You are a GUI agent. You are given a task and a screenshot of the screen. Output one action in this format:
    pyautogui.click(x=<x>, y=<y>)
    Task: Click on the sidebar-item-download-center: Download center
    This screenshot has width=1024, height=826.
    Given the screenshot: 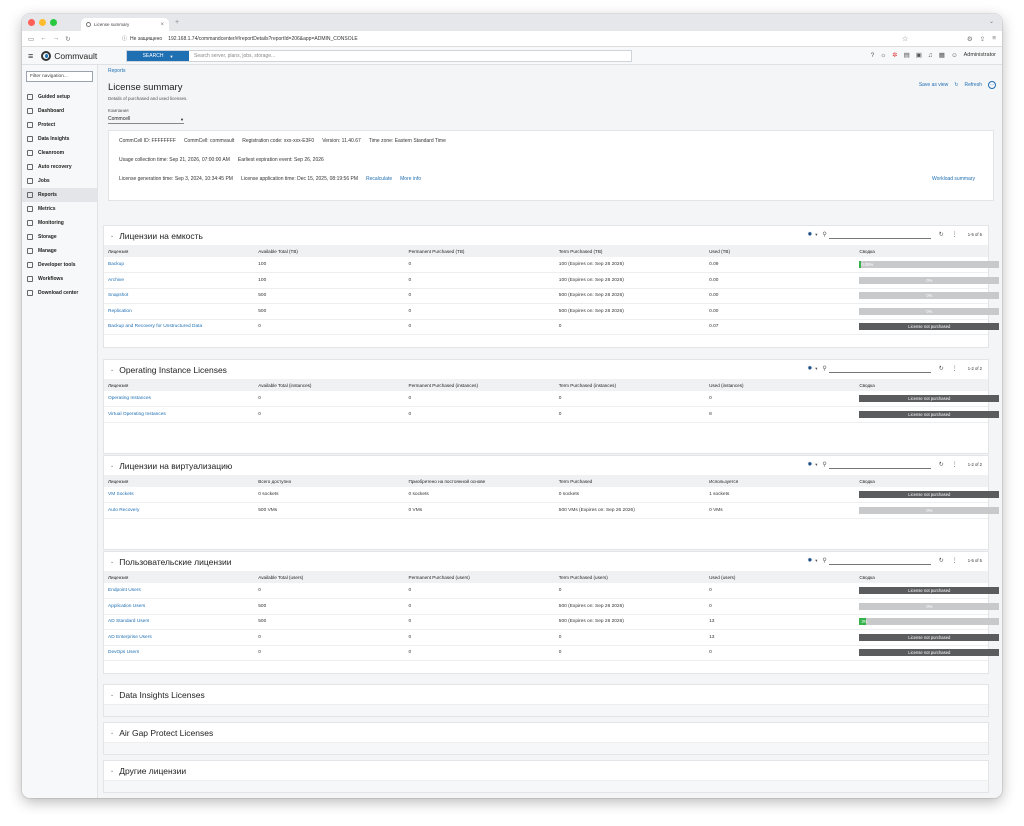 What is the action you would take?
    pyautogui.click(x=59, y=293)
    